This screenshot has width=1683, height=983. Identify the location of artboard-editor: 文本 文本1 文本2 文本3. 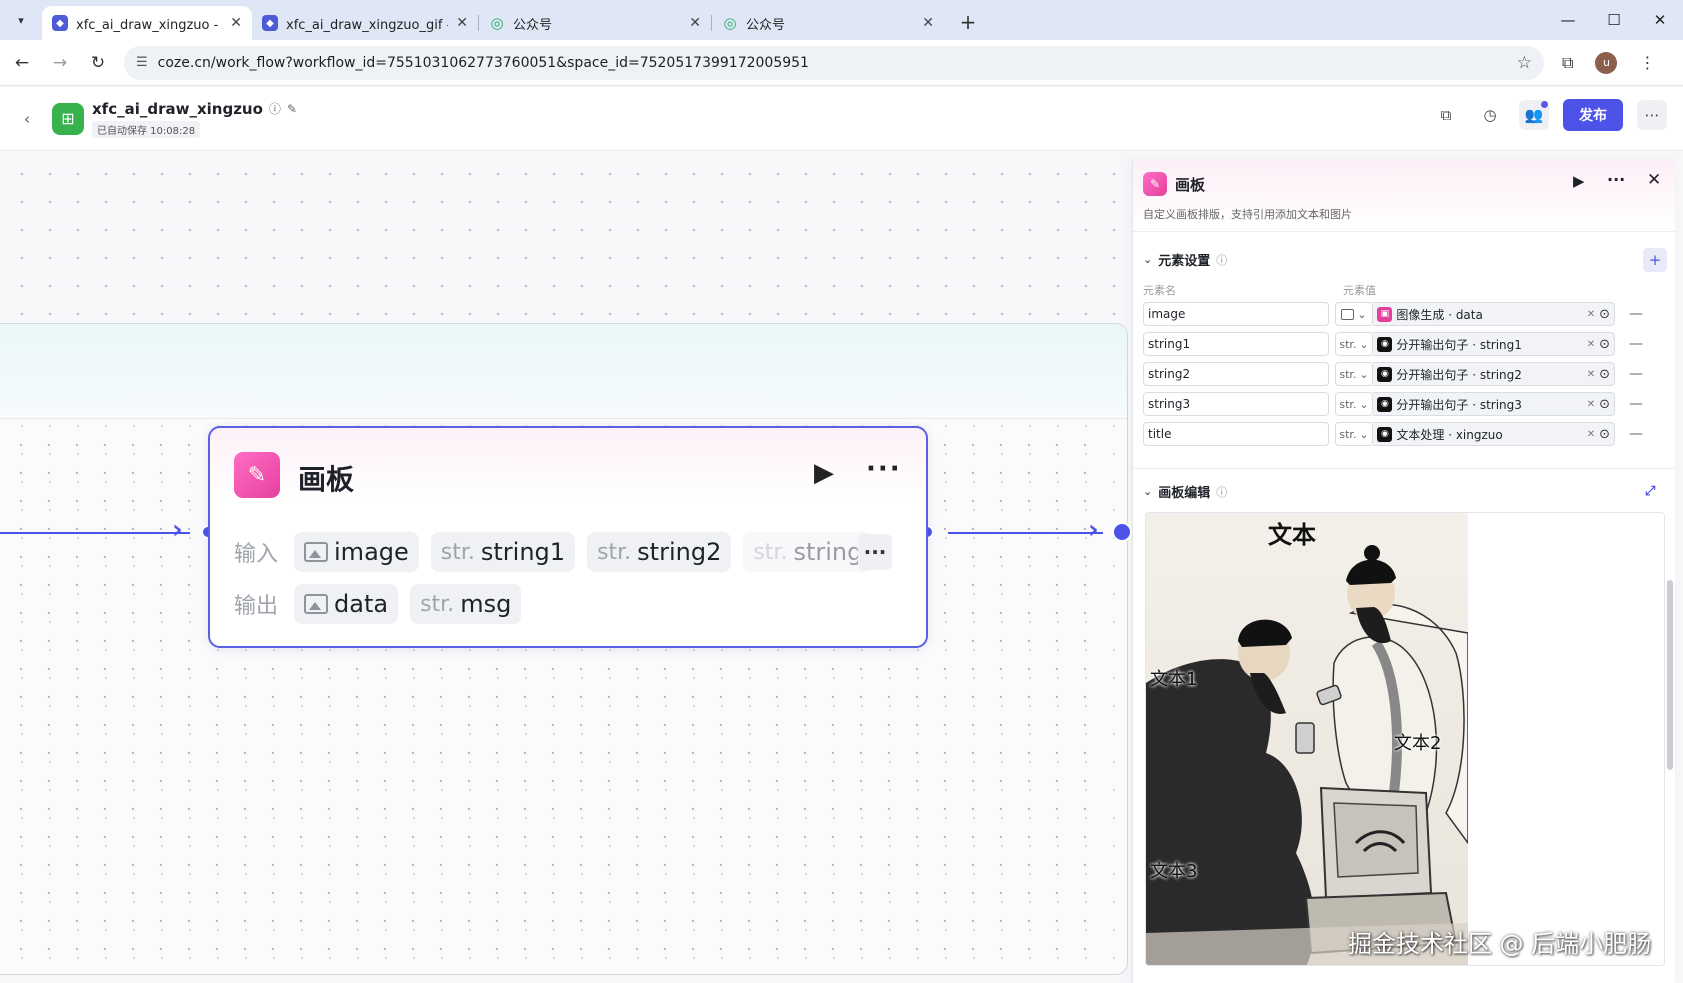
(1405, 739).